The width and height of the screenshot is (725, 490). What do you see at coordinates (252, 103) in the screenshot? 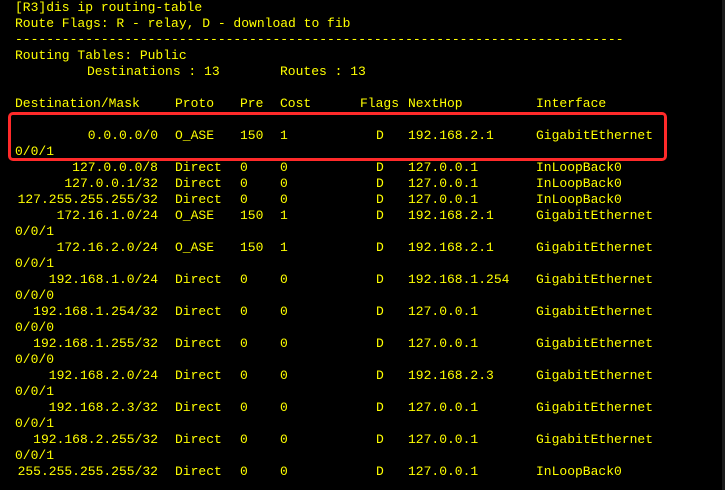
I see `header-pre: Pre` at bounding box center [252, 103].